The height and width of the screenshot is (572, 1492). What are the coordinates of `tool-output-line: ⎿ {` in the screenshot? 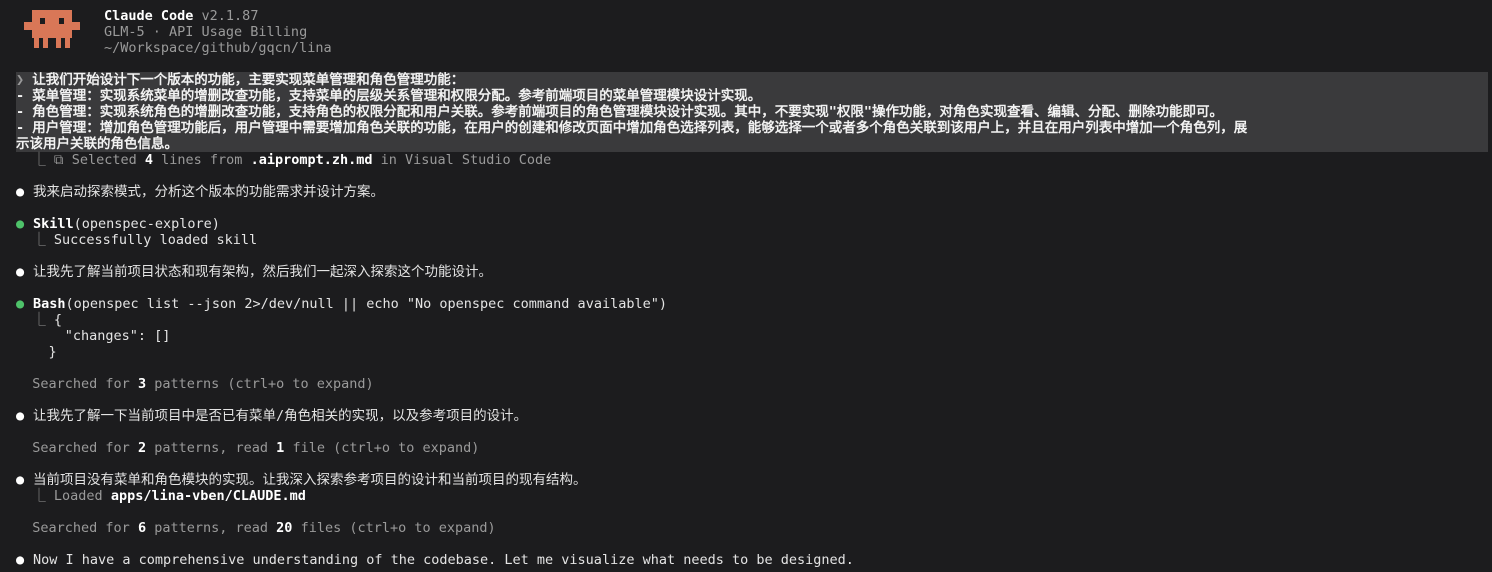 It's located at (47, 320).